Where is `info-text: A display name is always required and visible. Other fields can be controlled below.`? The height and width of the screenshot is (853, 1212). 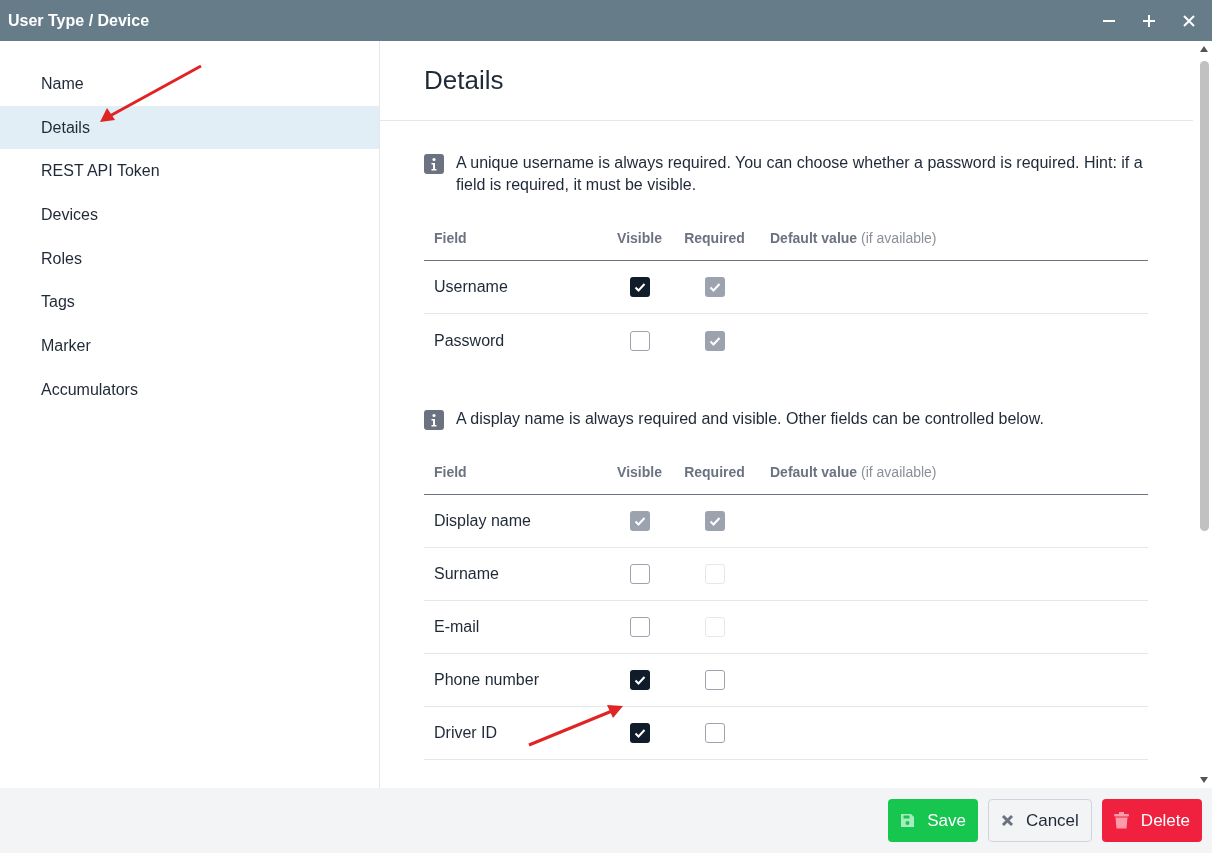
info-text: A display name is always required and visible. Other fields can be controlled below. is located at coordinates (750, 419).